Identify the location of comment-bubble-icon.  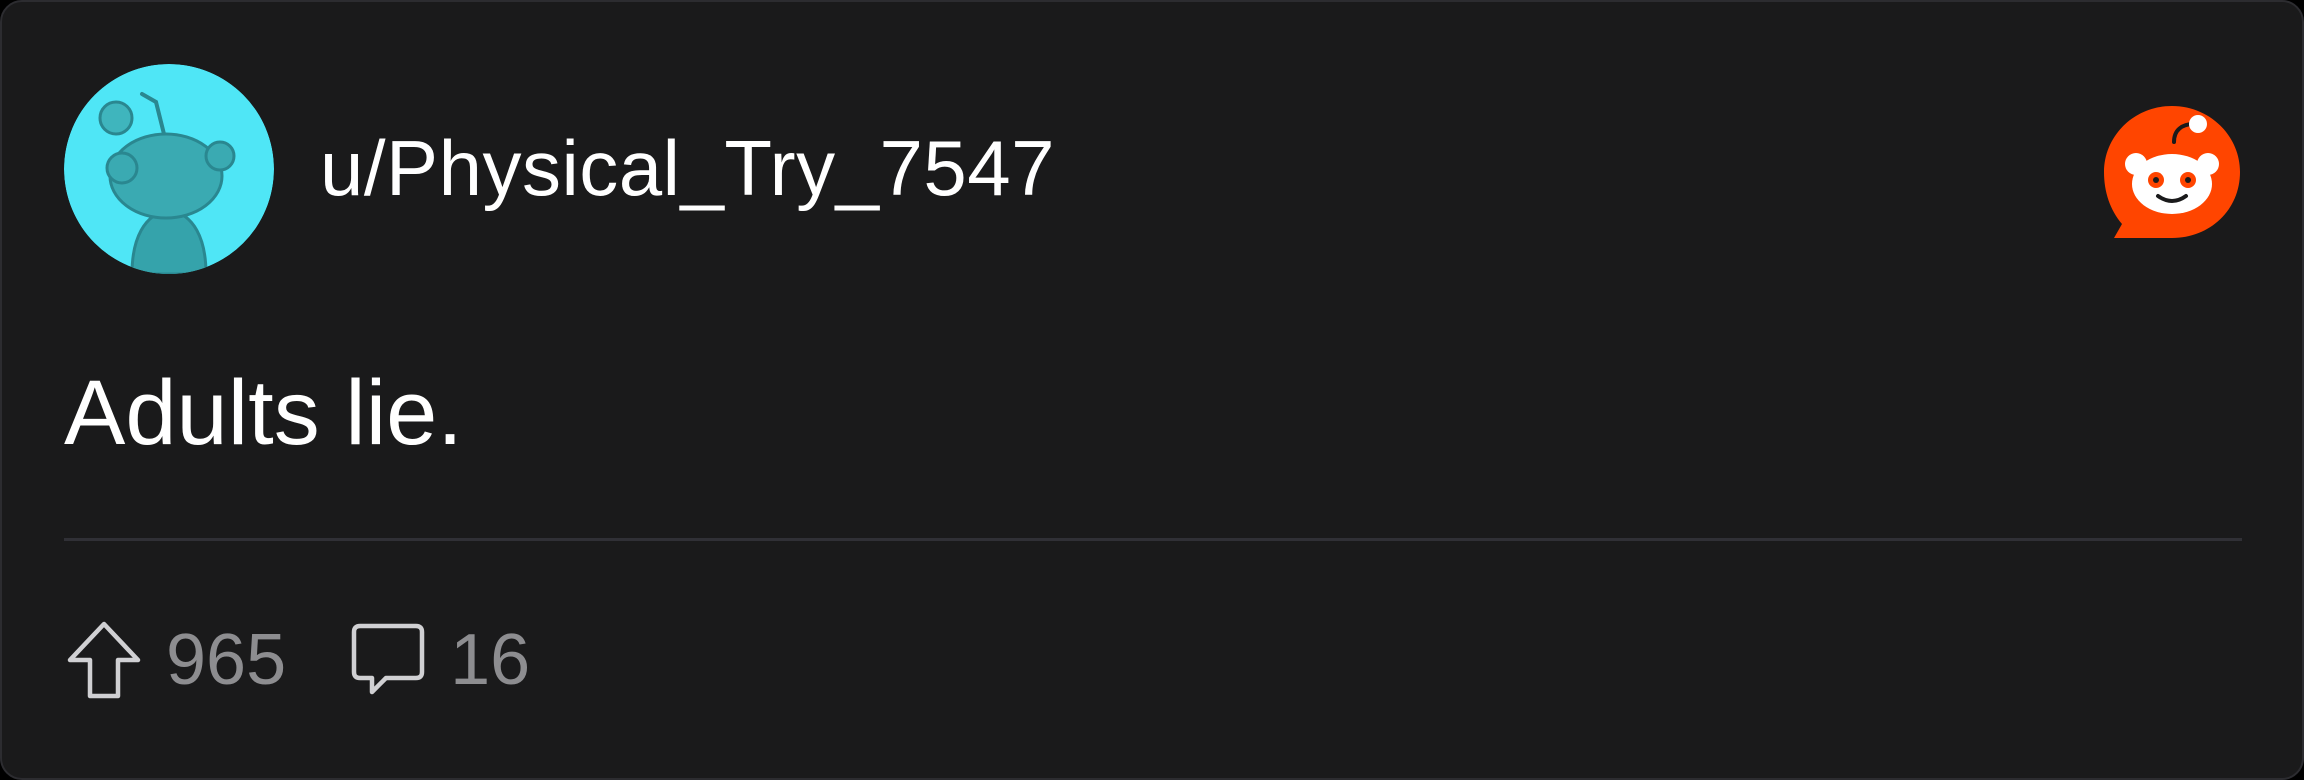
(388, 660).